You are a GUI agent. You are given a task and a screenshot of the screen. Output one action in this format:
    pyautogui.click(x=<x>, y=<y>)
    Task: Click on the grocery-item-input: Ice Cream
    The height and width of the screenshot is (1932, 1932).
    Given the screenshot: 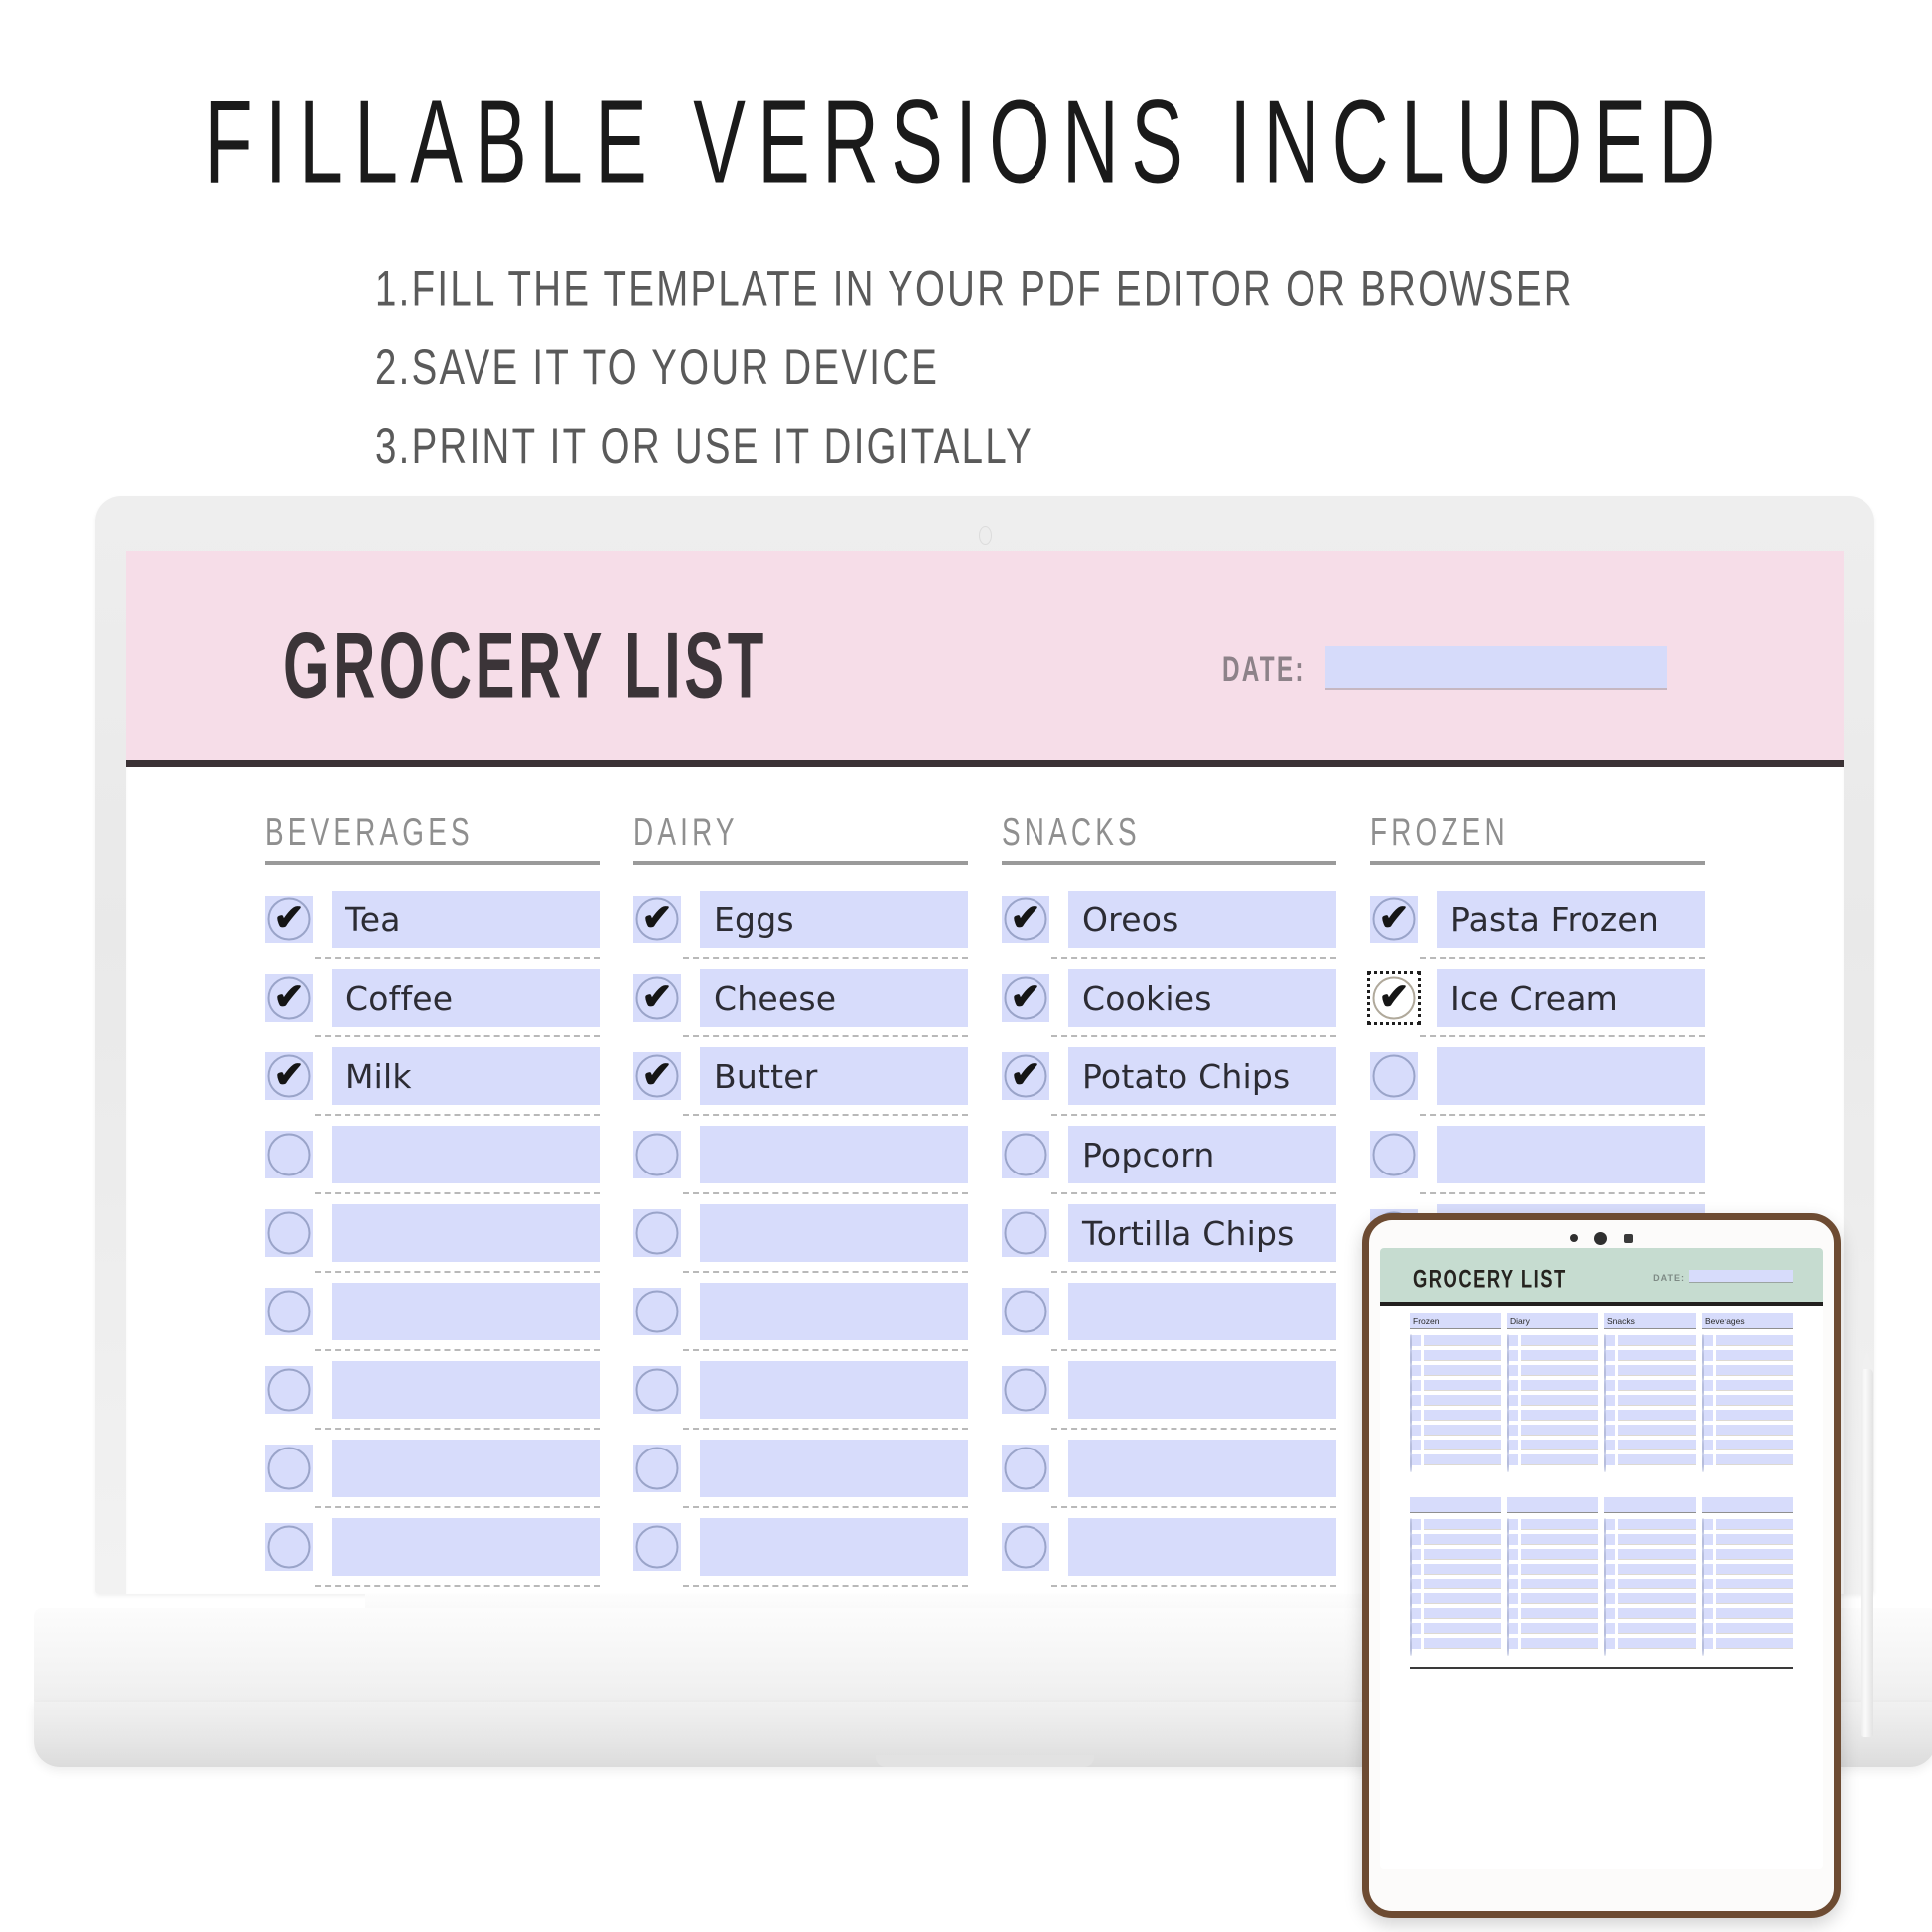 What is the action you would take?
    pyautogui.click(x=1571, y=998)
    